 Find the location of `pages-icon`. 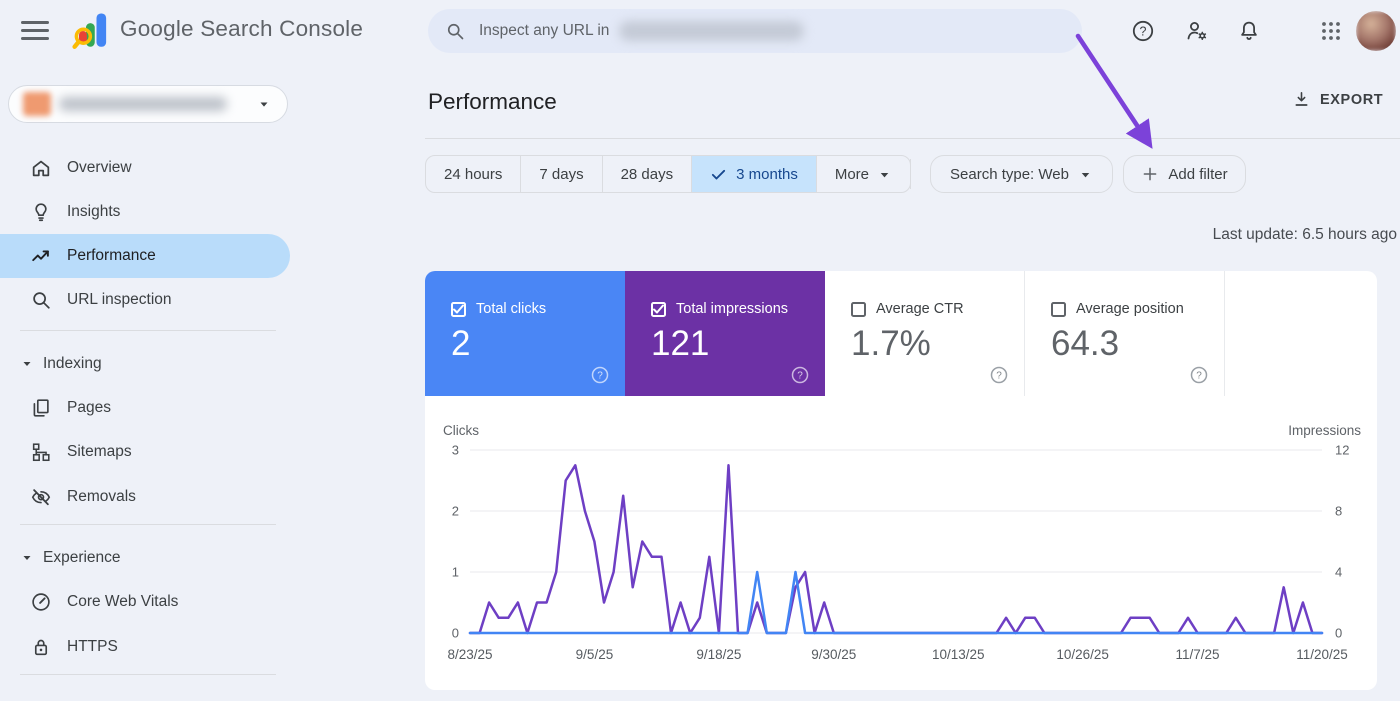

pages-icon is located at coordinates (41, 408).